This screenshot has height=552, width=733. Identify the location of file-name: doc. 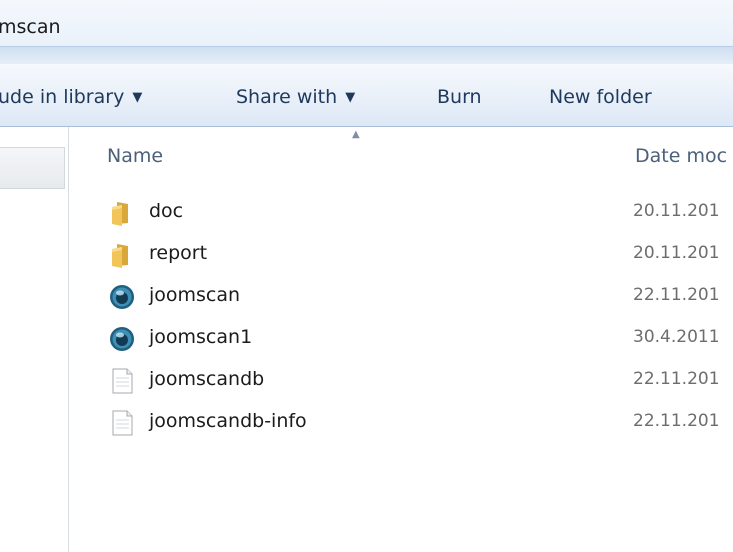
(166, 211).